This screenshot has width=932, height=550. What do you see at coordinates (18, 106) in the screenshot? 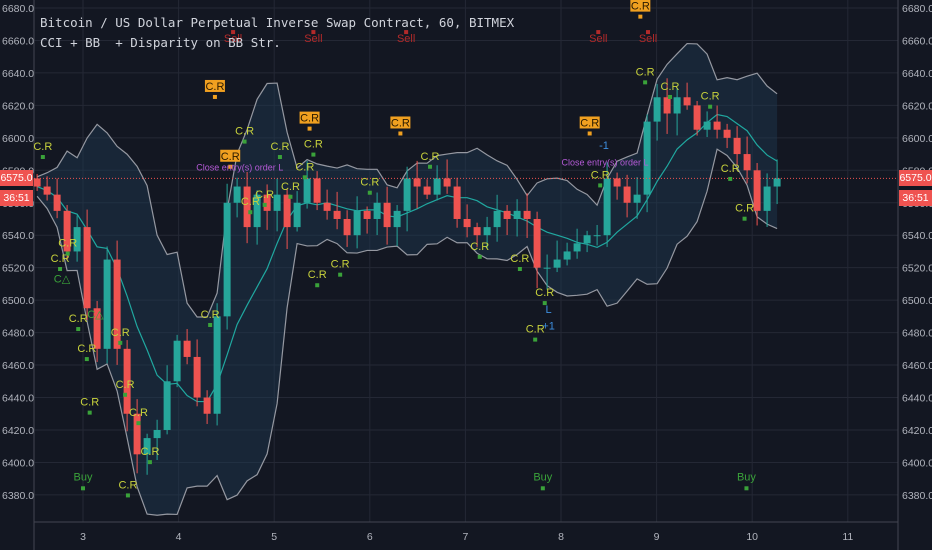
I see `y-tick-label-left: 6620.0` at bounding box center [18, 106].